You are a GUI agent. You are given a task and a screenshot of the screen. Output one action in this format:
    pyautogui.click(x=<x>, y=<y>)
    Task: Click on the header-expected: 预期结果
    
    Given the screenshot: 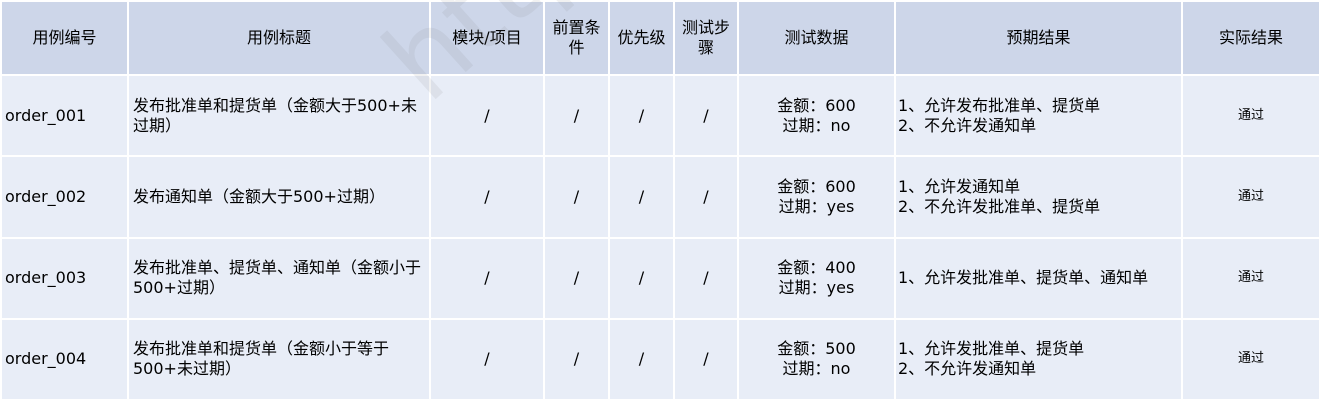 What is the action you would take?
    pyautogui.click(x=1038, y=38)
    